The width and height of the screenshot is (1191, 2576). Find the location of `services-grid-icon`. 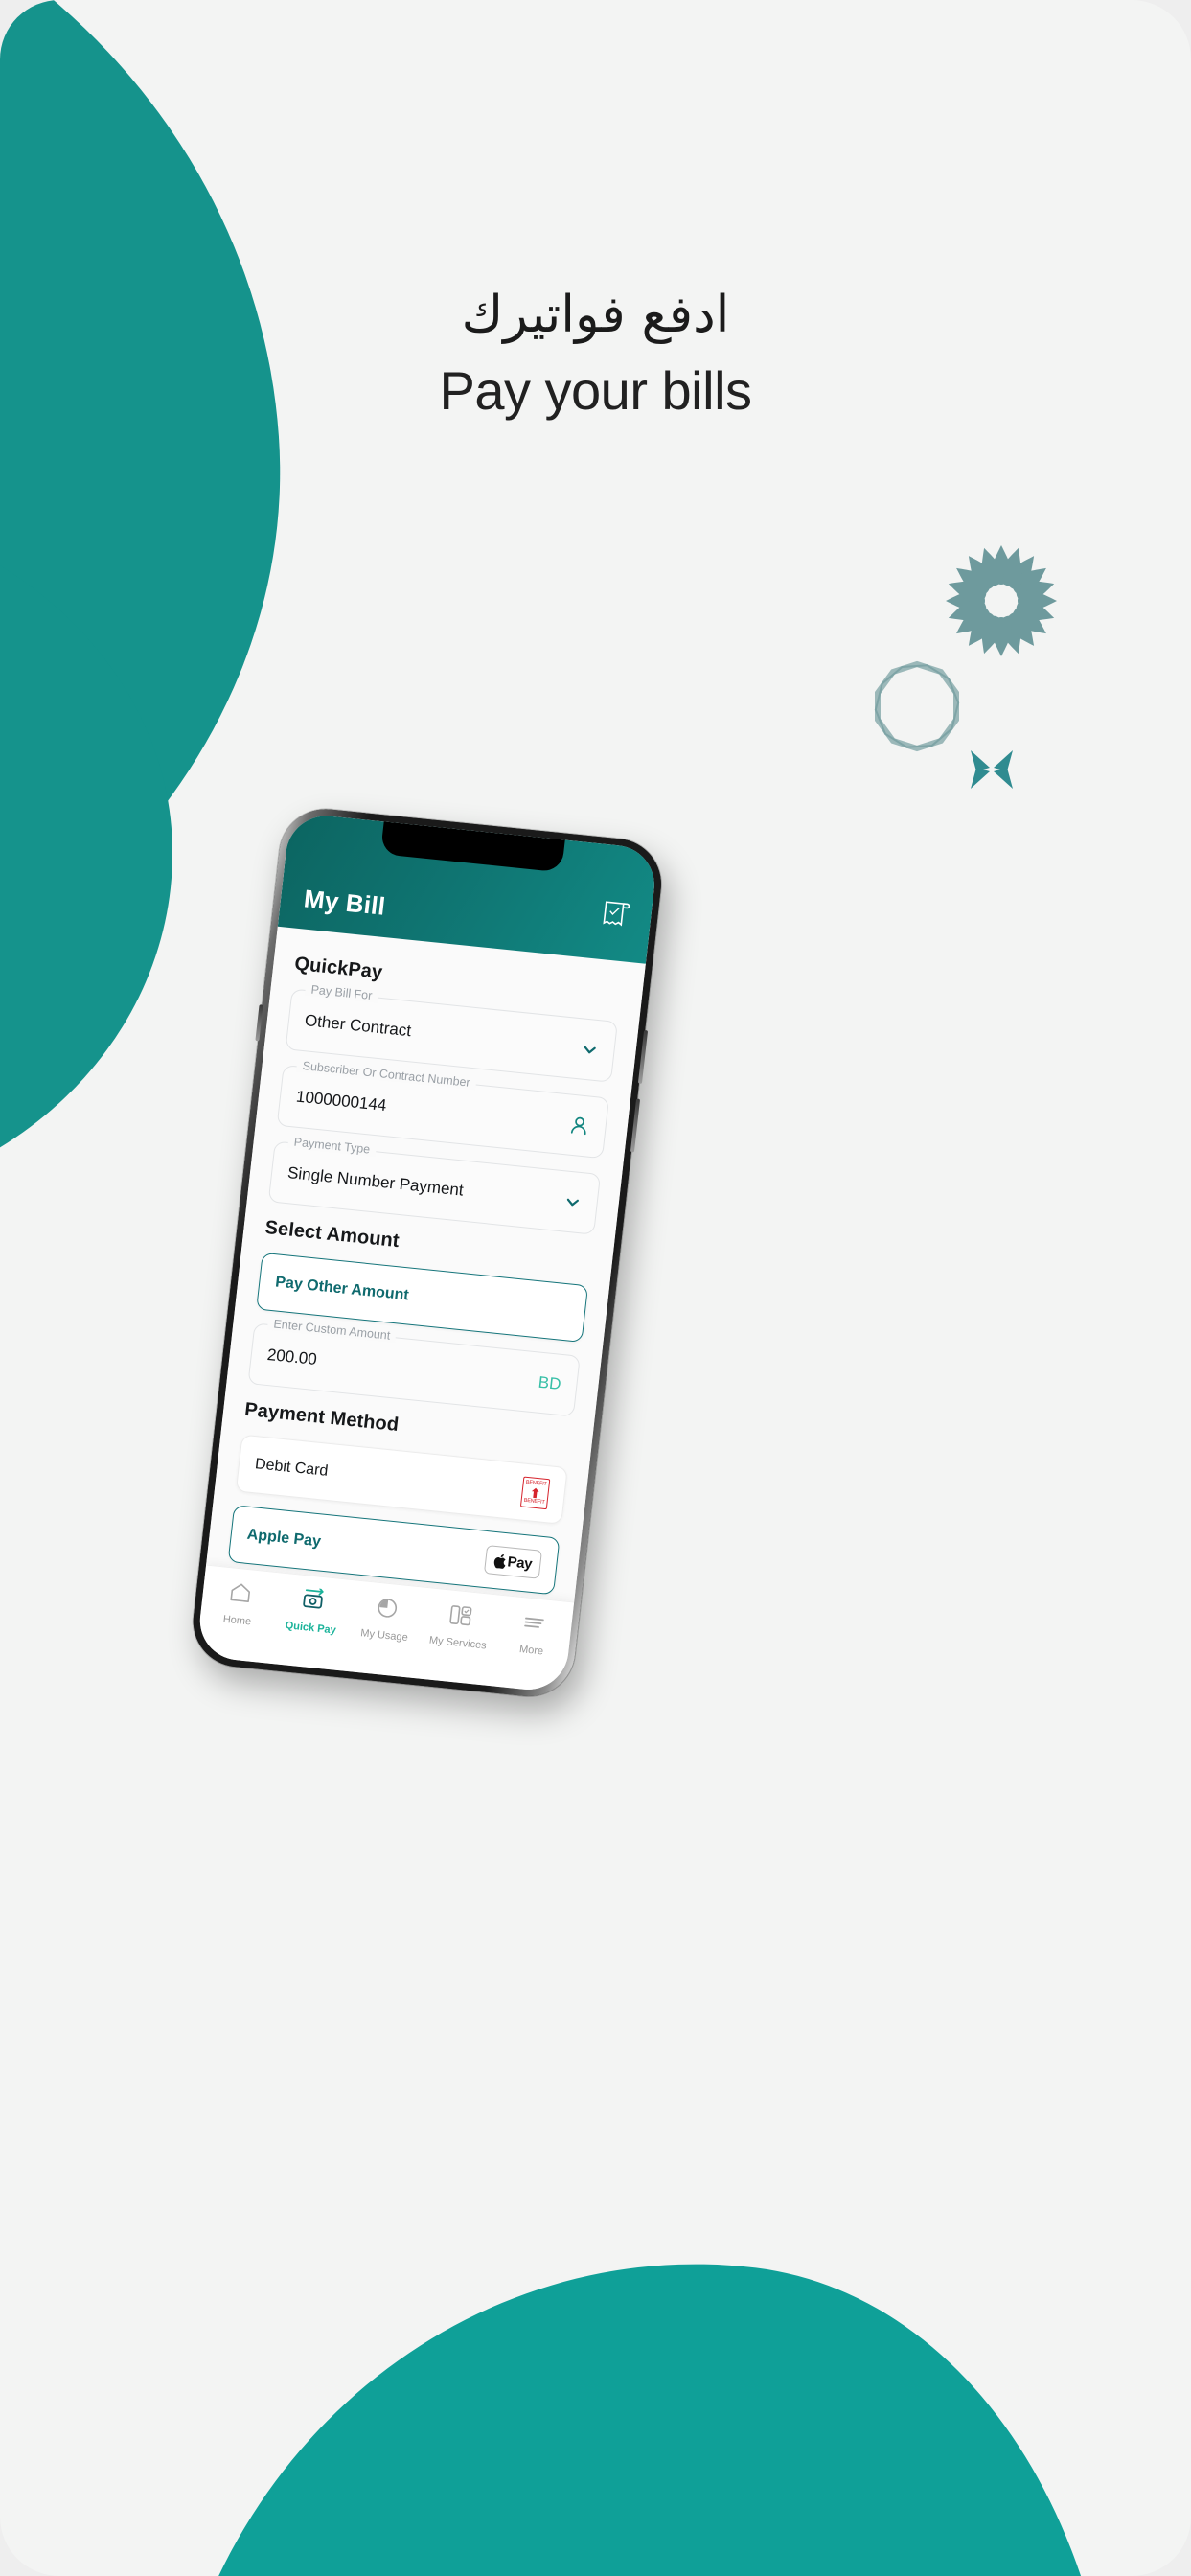

services-grid-icon is located at coordinates (460, 1617).